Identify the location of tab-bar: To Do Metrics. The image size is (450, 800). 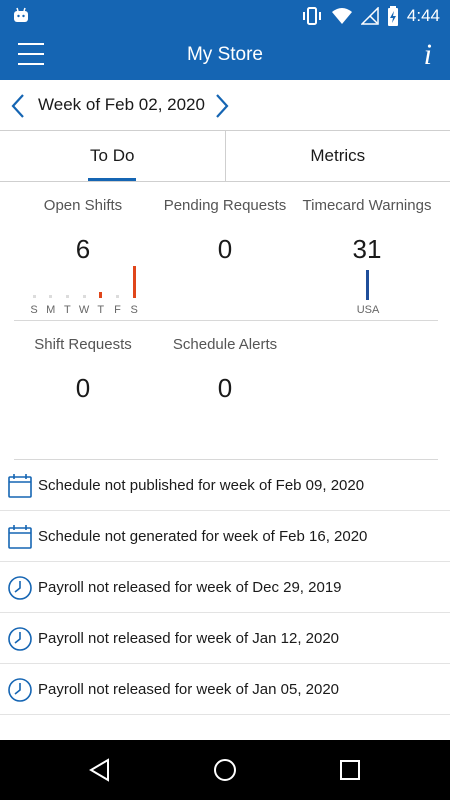
(225, 156).